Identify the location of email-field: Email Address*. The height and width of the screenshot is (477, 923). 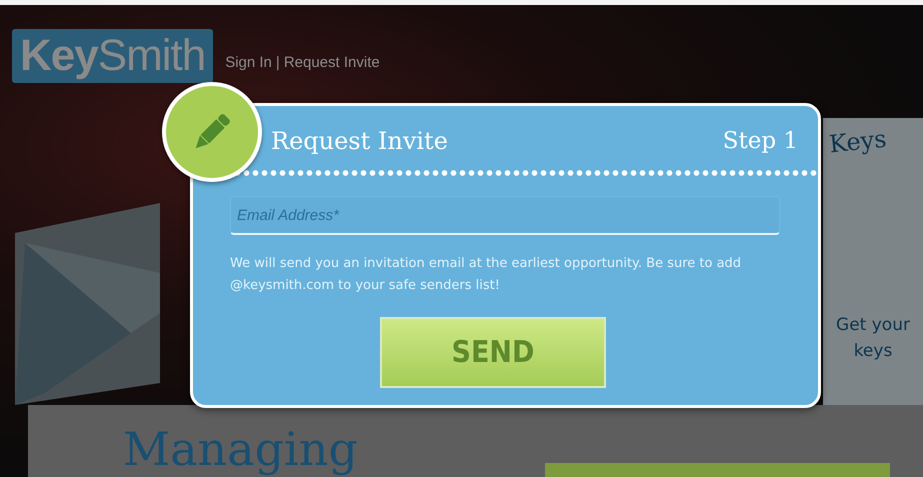
(505, 215).